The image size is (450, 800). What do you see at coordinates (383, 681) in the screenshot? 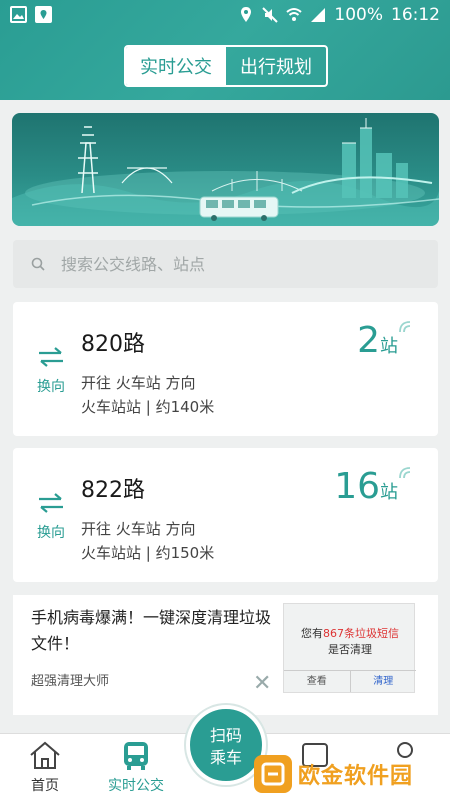
I see `ad-clean-button: 清理` at bounding box center [383, 681].